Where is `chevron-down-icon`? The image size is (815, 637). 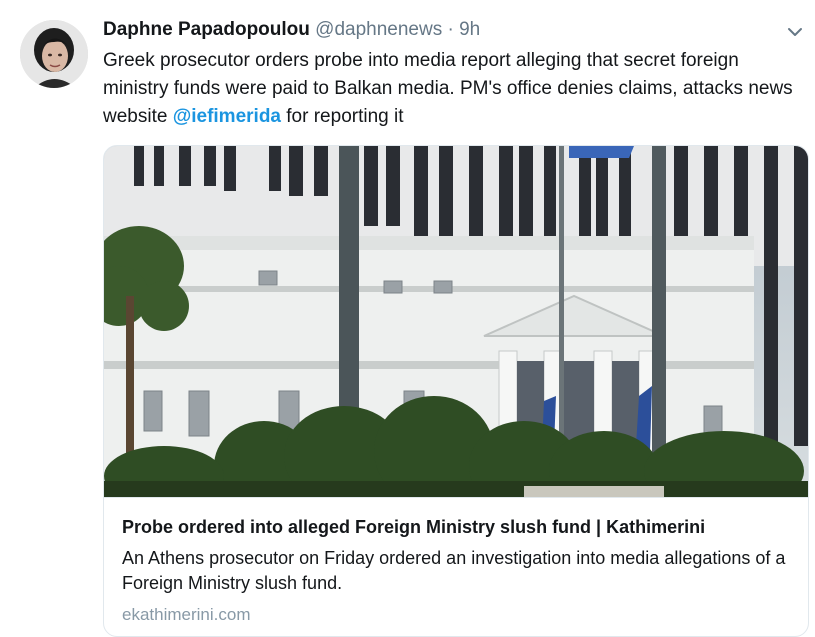 chevron-down-icon is located at coordinates (795, 32).